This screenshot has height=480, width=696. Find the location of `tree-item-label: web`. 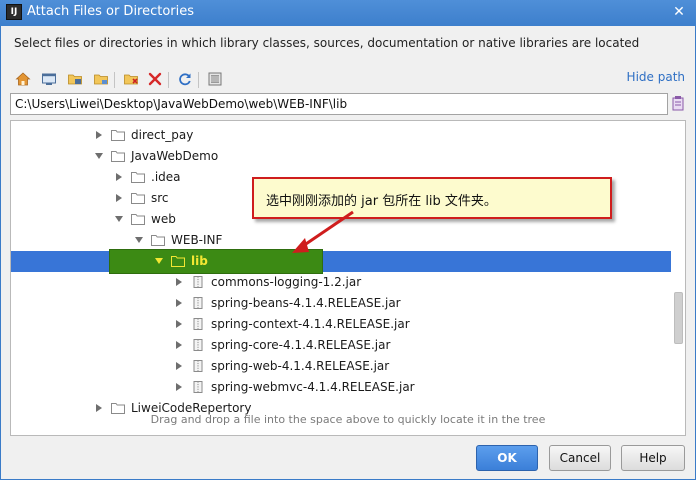

tree-item-label: web is located at coordinates (163, 219).